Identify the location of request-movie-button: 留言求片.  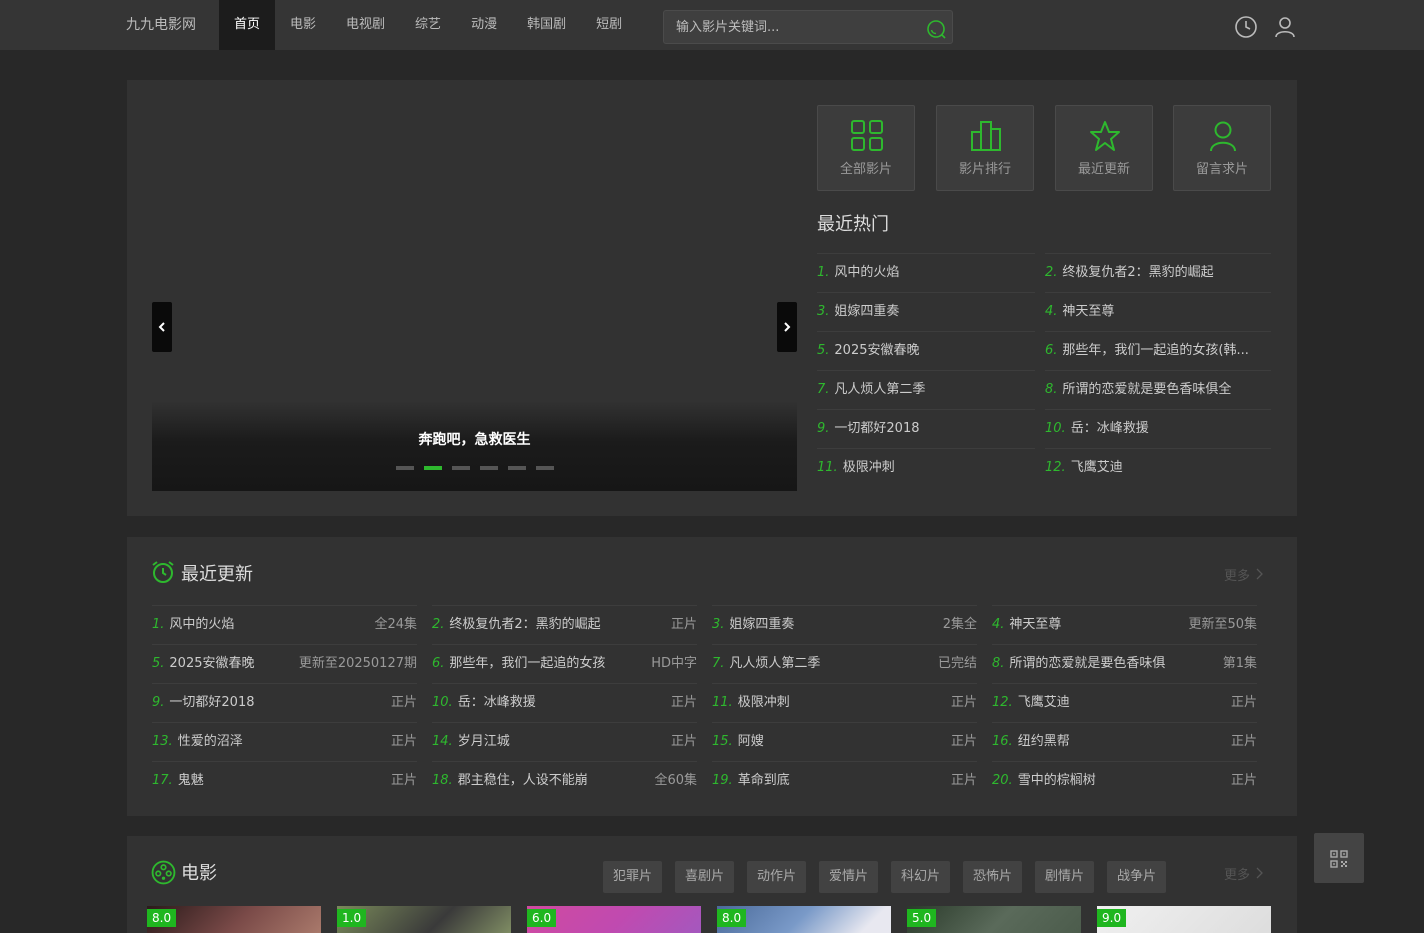
(1222, 148).